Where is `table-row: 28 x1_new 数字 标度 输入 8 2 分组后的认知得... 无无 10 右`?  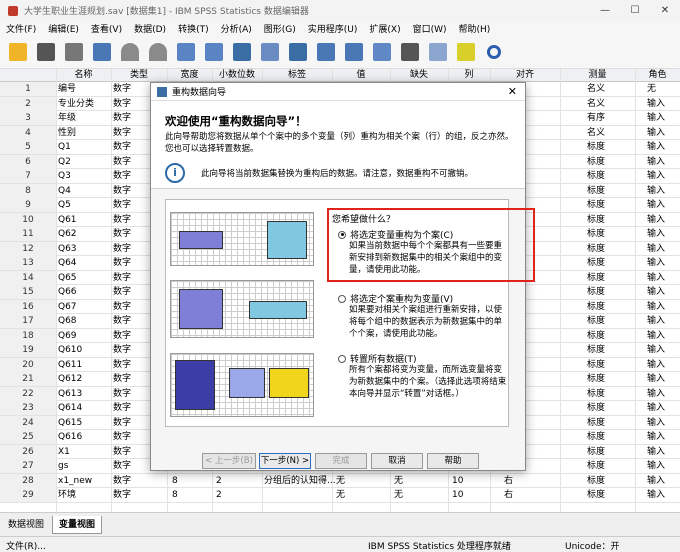
table-row: 28 x1_new 数字 标度 输入 8 2 分组后的认知得... 无无 10 右 is located at coordinates (340, 480).